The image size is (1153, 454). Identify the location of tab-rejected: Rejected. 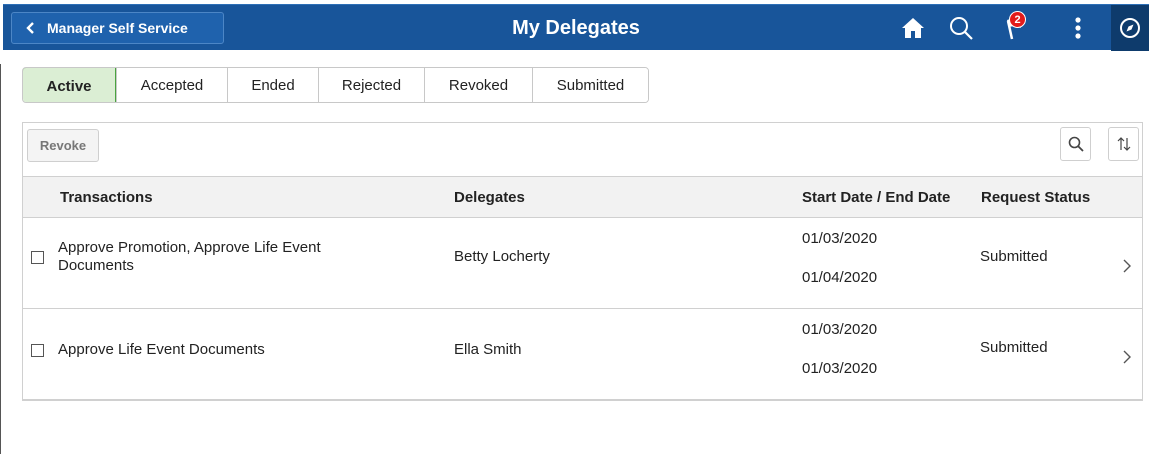
(371, 85).